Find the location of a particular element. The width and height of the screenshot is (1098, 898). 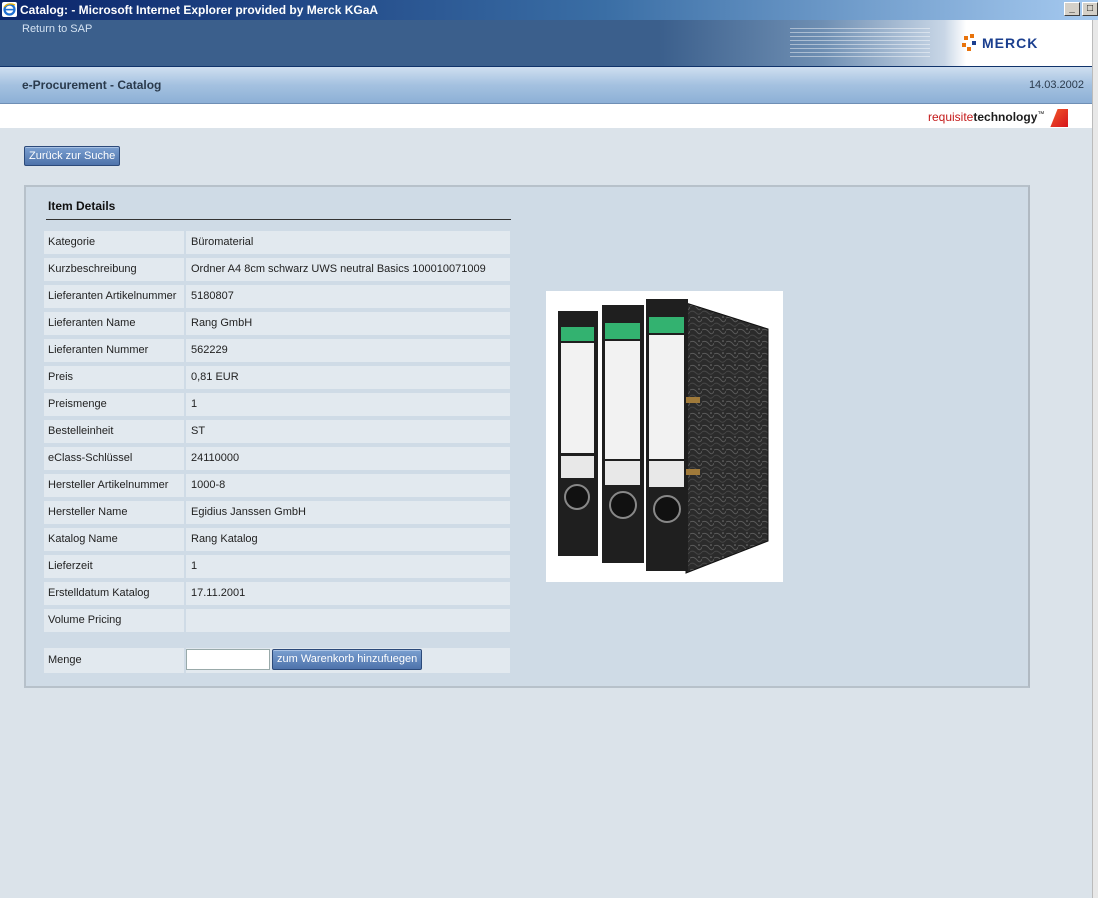

window-controls: _ □ is located at coordinates (1081, 9).